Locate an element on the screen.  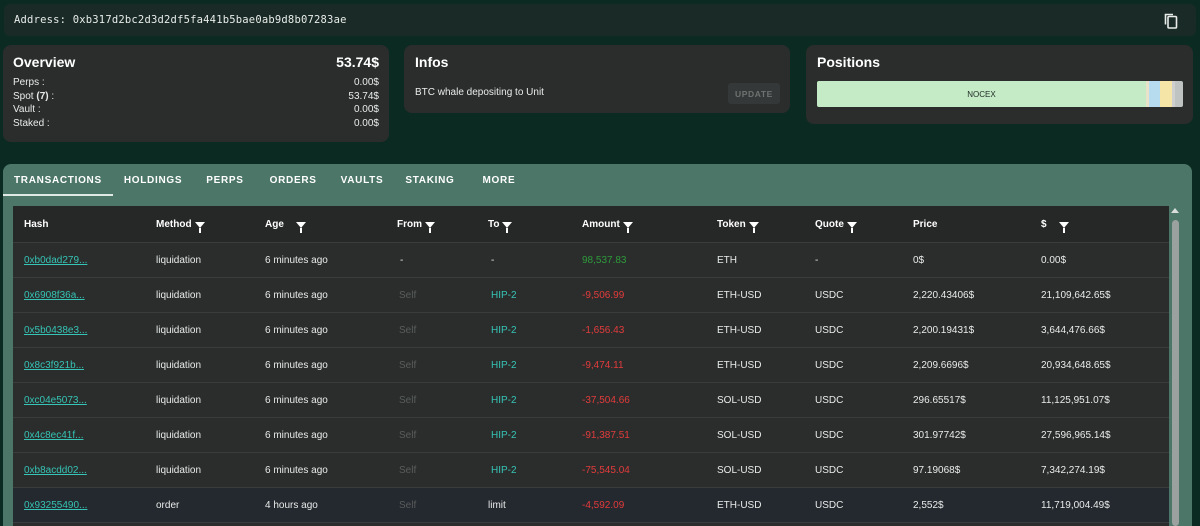
scroll-thumb is located at coordinates (1175, 373).